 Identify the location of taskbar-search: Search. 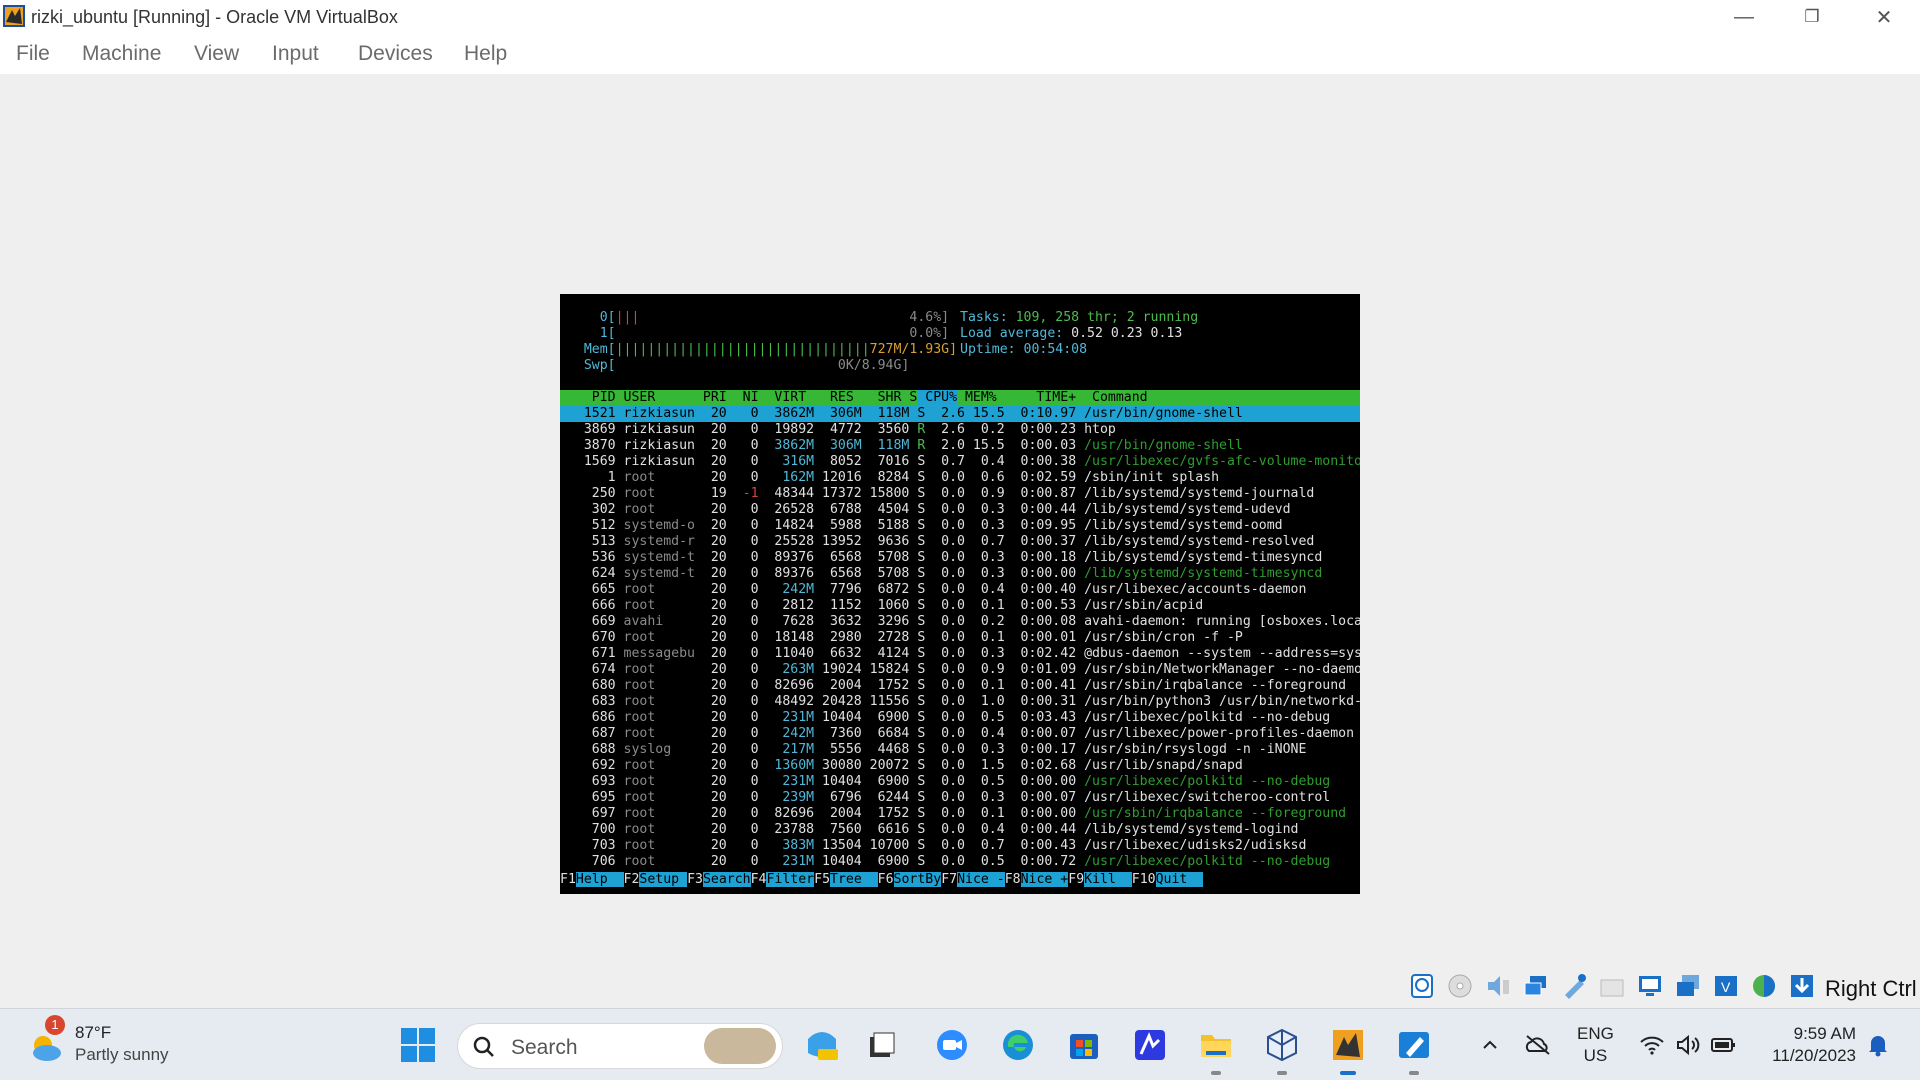
(620, 1046).